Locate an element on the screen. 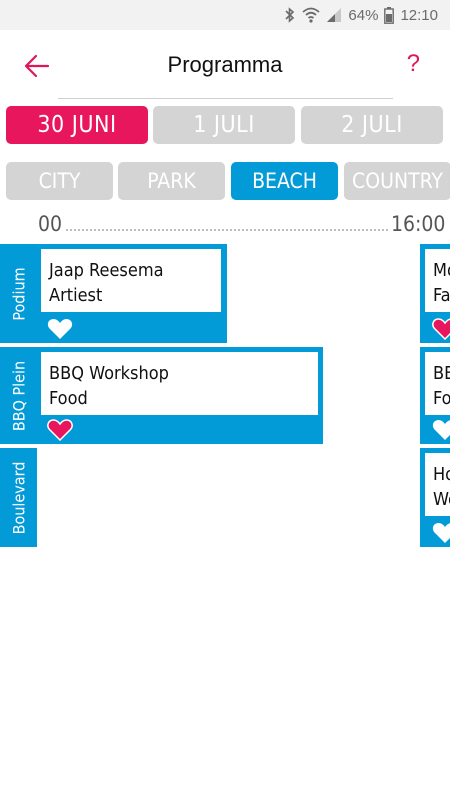  help-button: ? is located at coordinates (413, 64).